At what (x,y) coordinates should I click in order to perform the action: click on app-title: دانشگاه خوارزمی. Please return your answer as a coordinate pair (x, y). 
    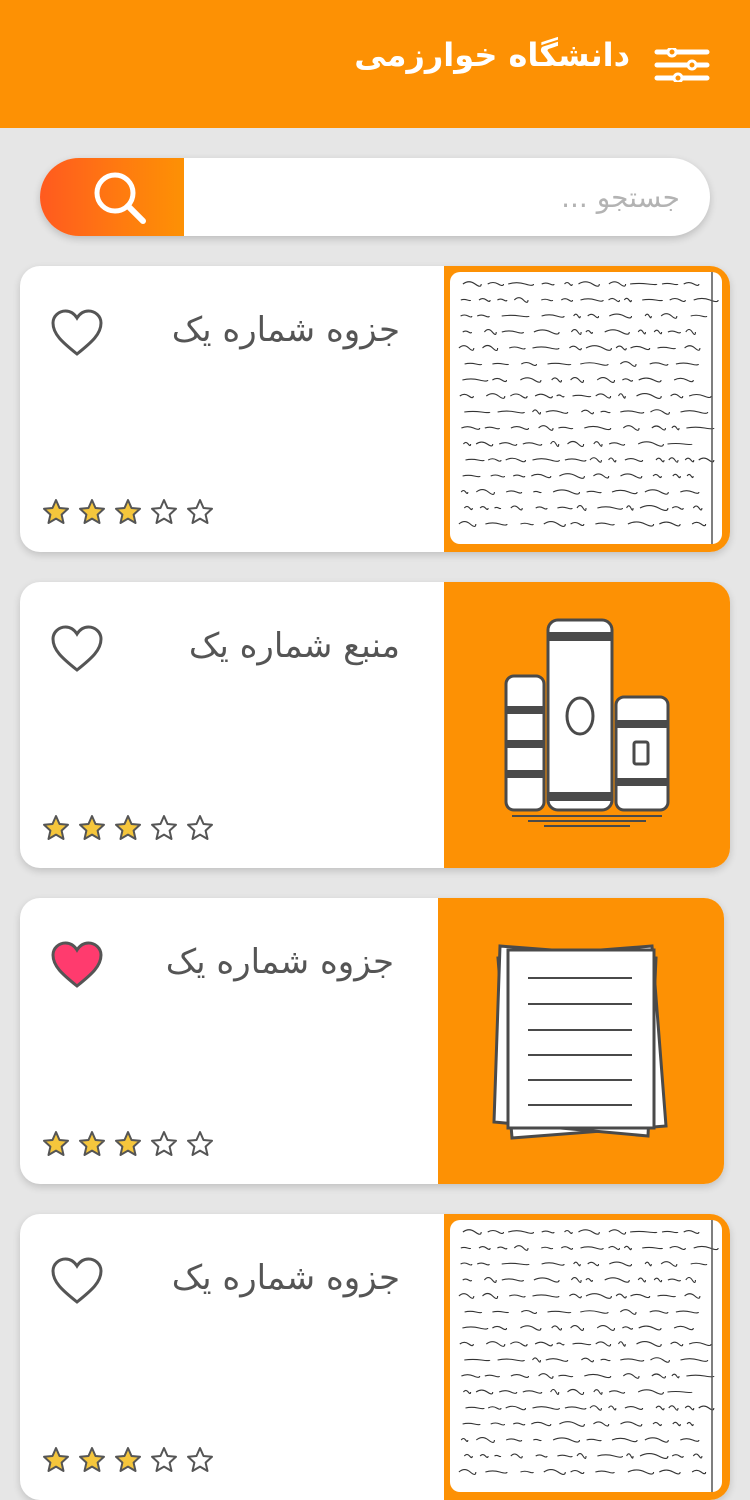
    Looking at the image, I should click on (492, 55).